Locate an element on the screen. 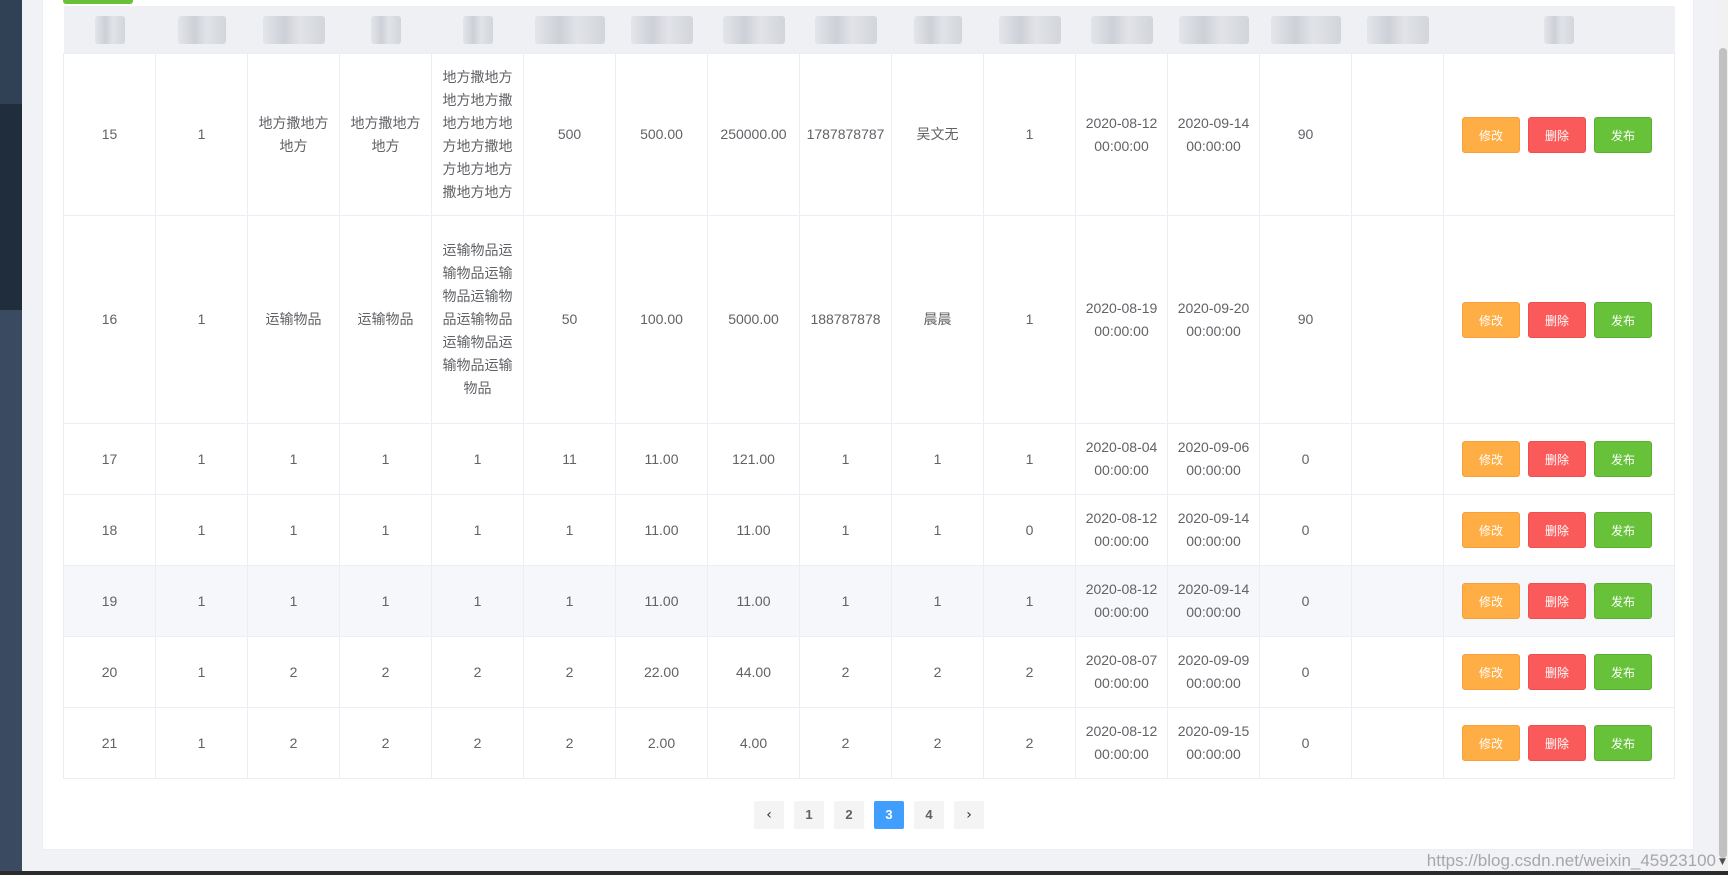 Image resolution: width=1728 pixels, height=875 pixels. scroll-down-icon: ▼ is located at coordinates (1722, 862).